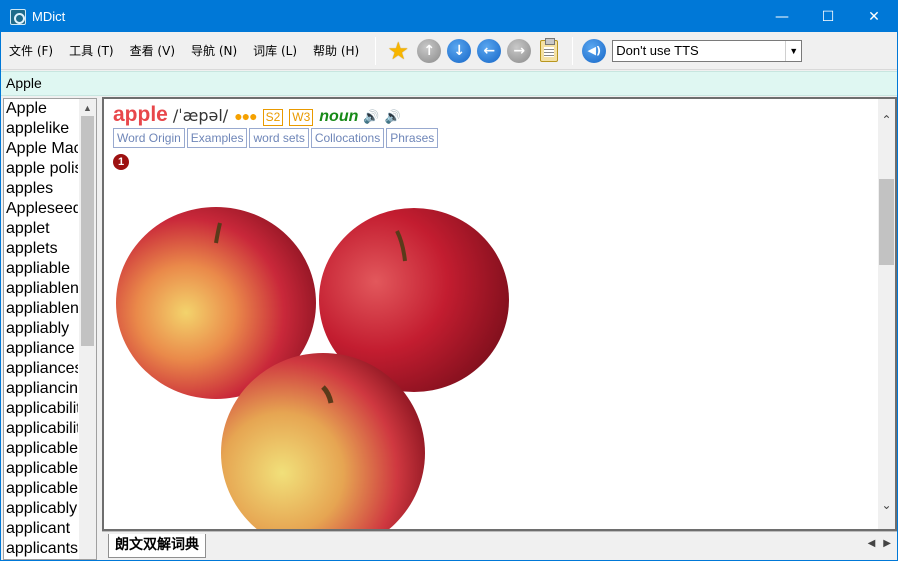 This screenshot has width=898, height=561. I want to click on list-item: appliances, so click(41, 369).